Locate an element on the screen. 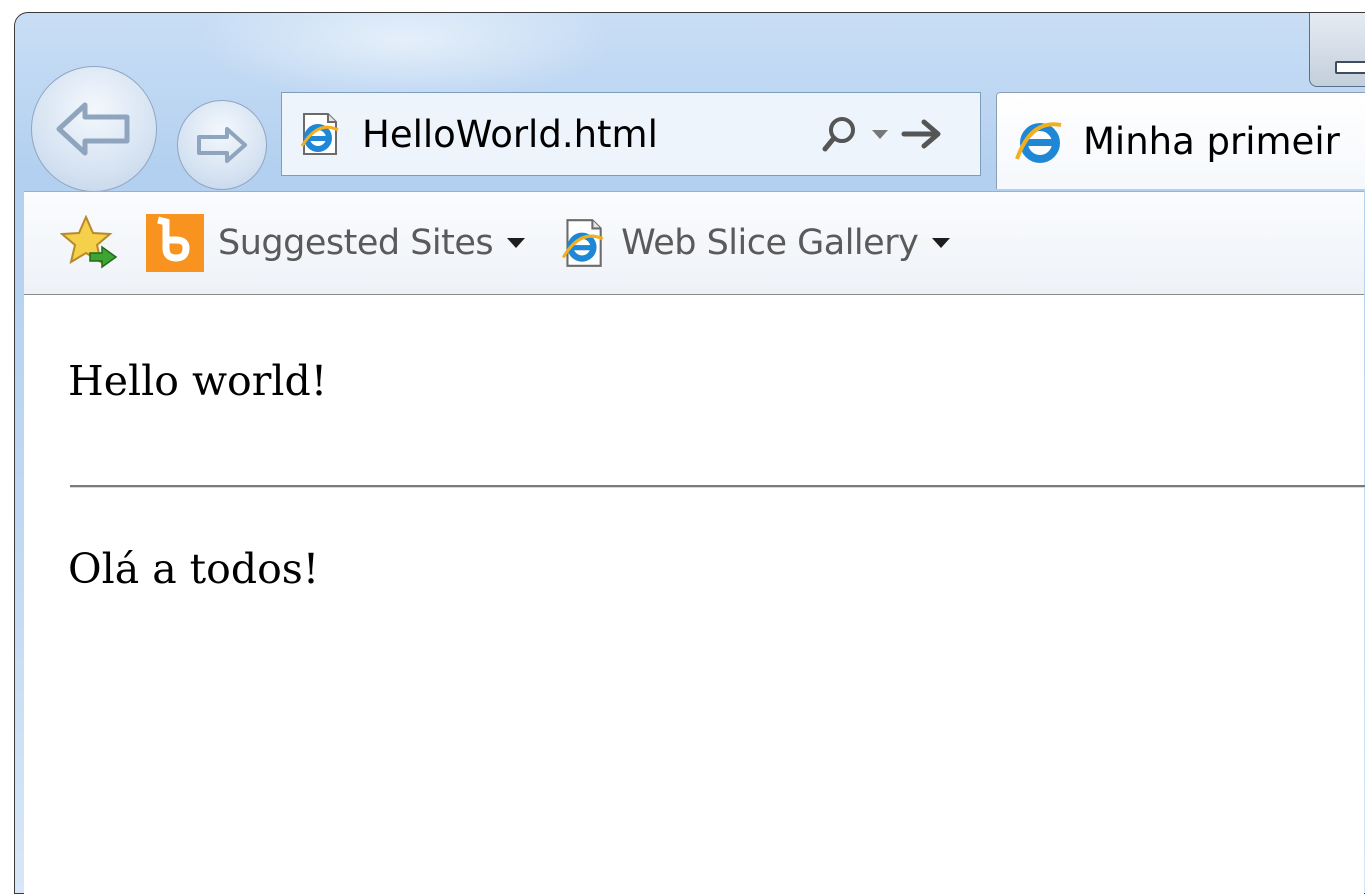 This screenshot has width=1365, height=895. favorites-item-suggested-sites: Suggested Sites is located at coordinates (336, 243).